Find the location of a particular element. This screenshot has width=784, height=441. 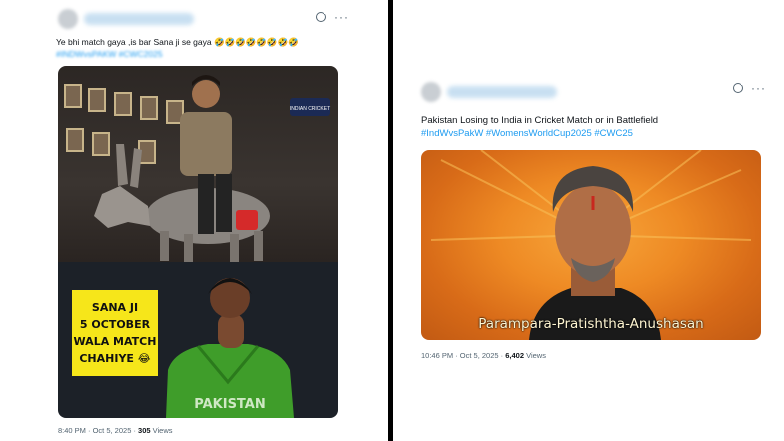

post-meta: 8:40 PM · Oct 5, 2025 · 305 Views is located at coordinates (115, 430).